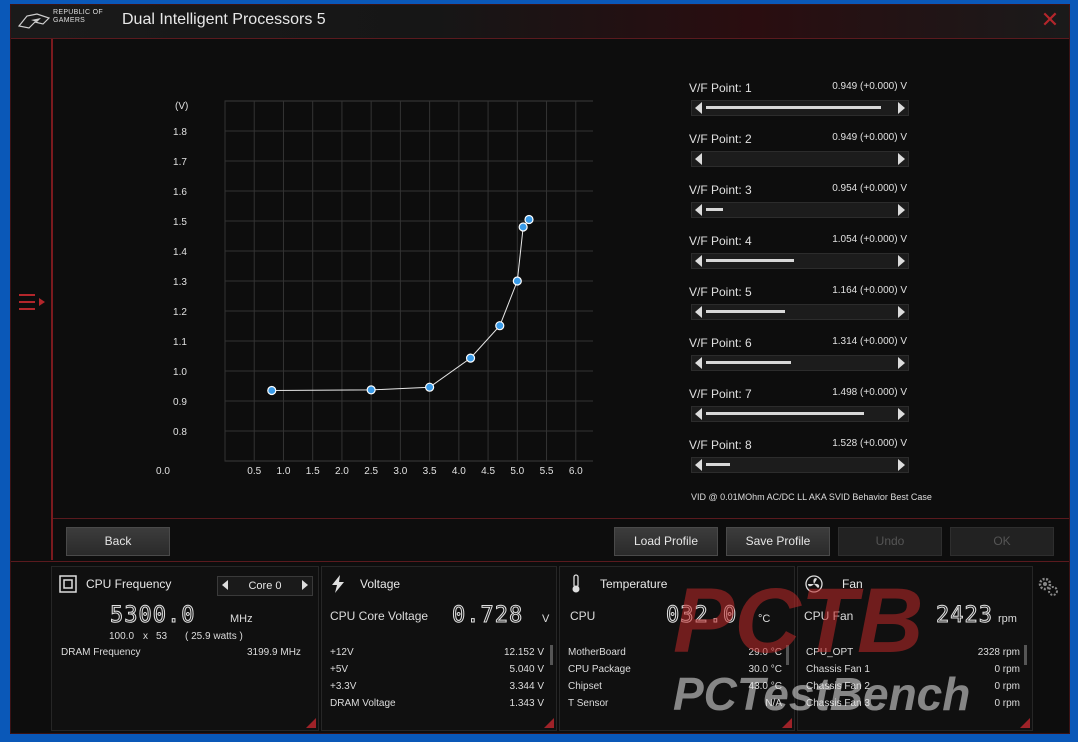 Image resolution: width=1078 pixels, height=742 pixels. I want to click on vf-point-value: 1.528 (+0.000) V, so click(869, 443).